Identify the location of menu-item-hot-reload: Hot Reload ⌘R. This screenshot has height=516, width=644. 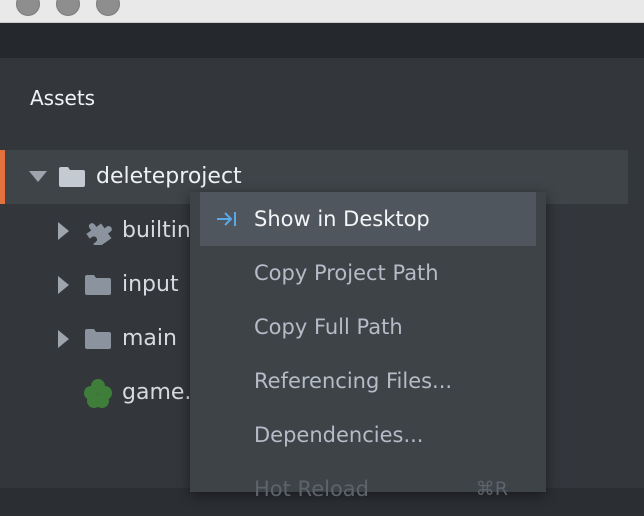
(368, 489).